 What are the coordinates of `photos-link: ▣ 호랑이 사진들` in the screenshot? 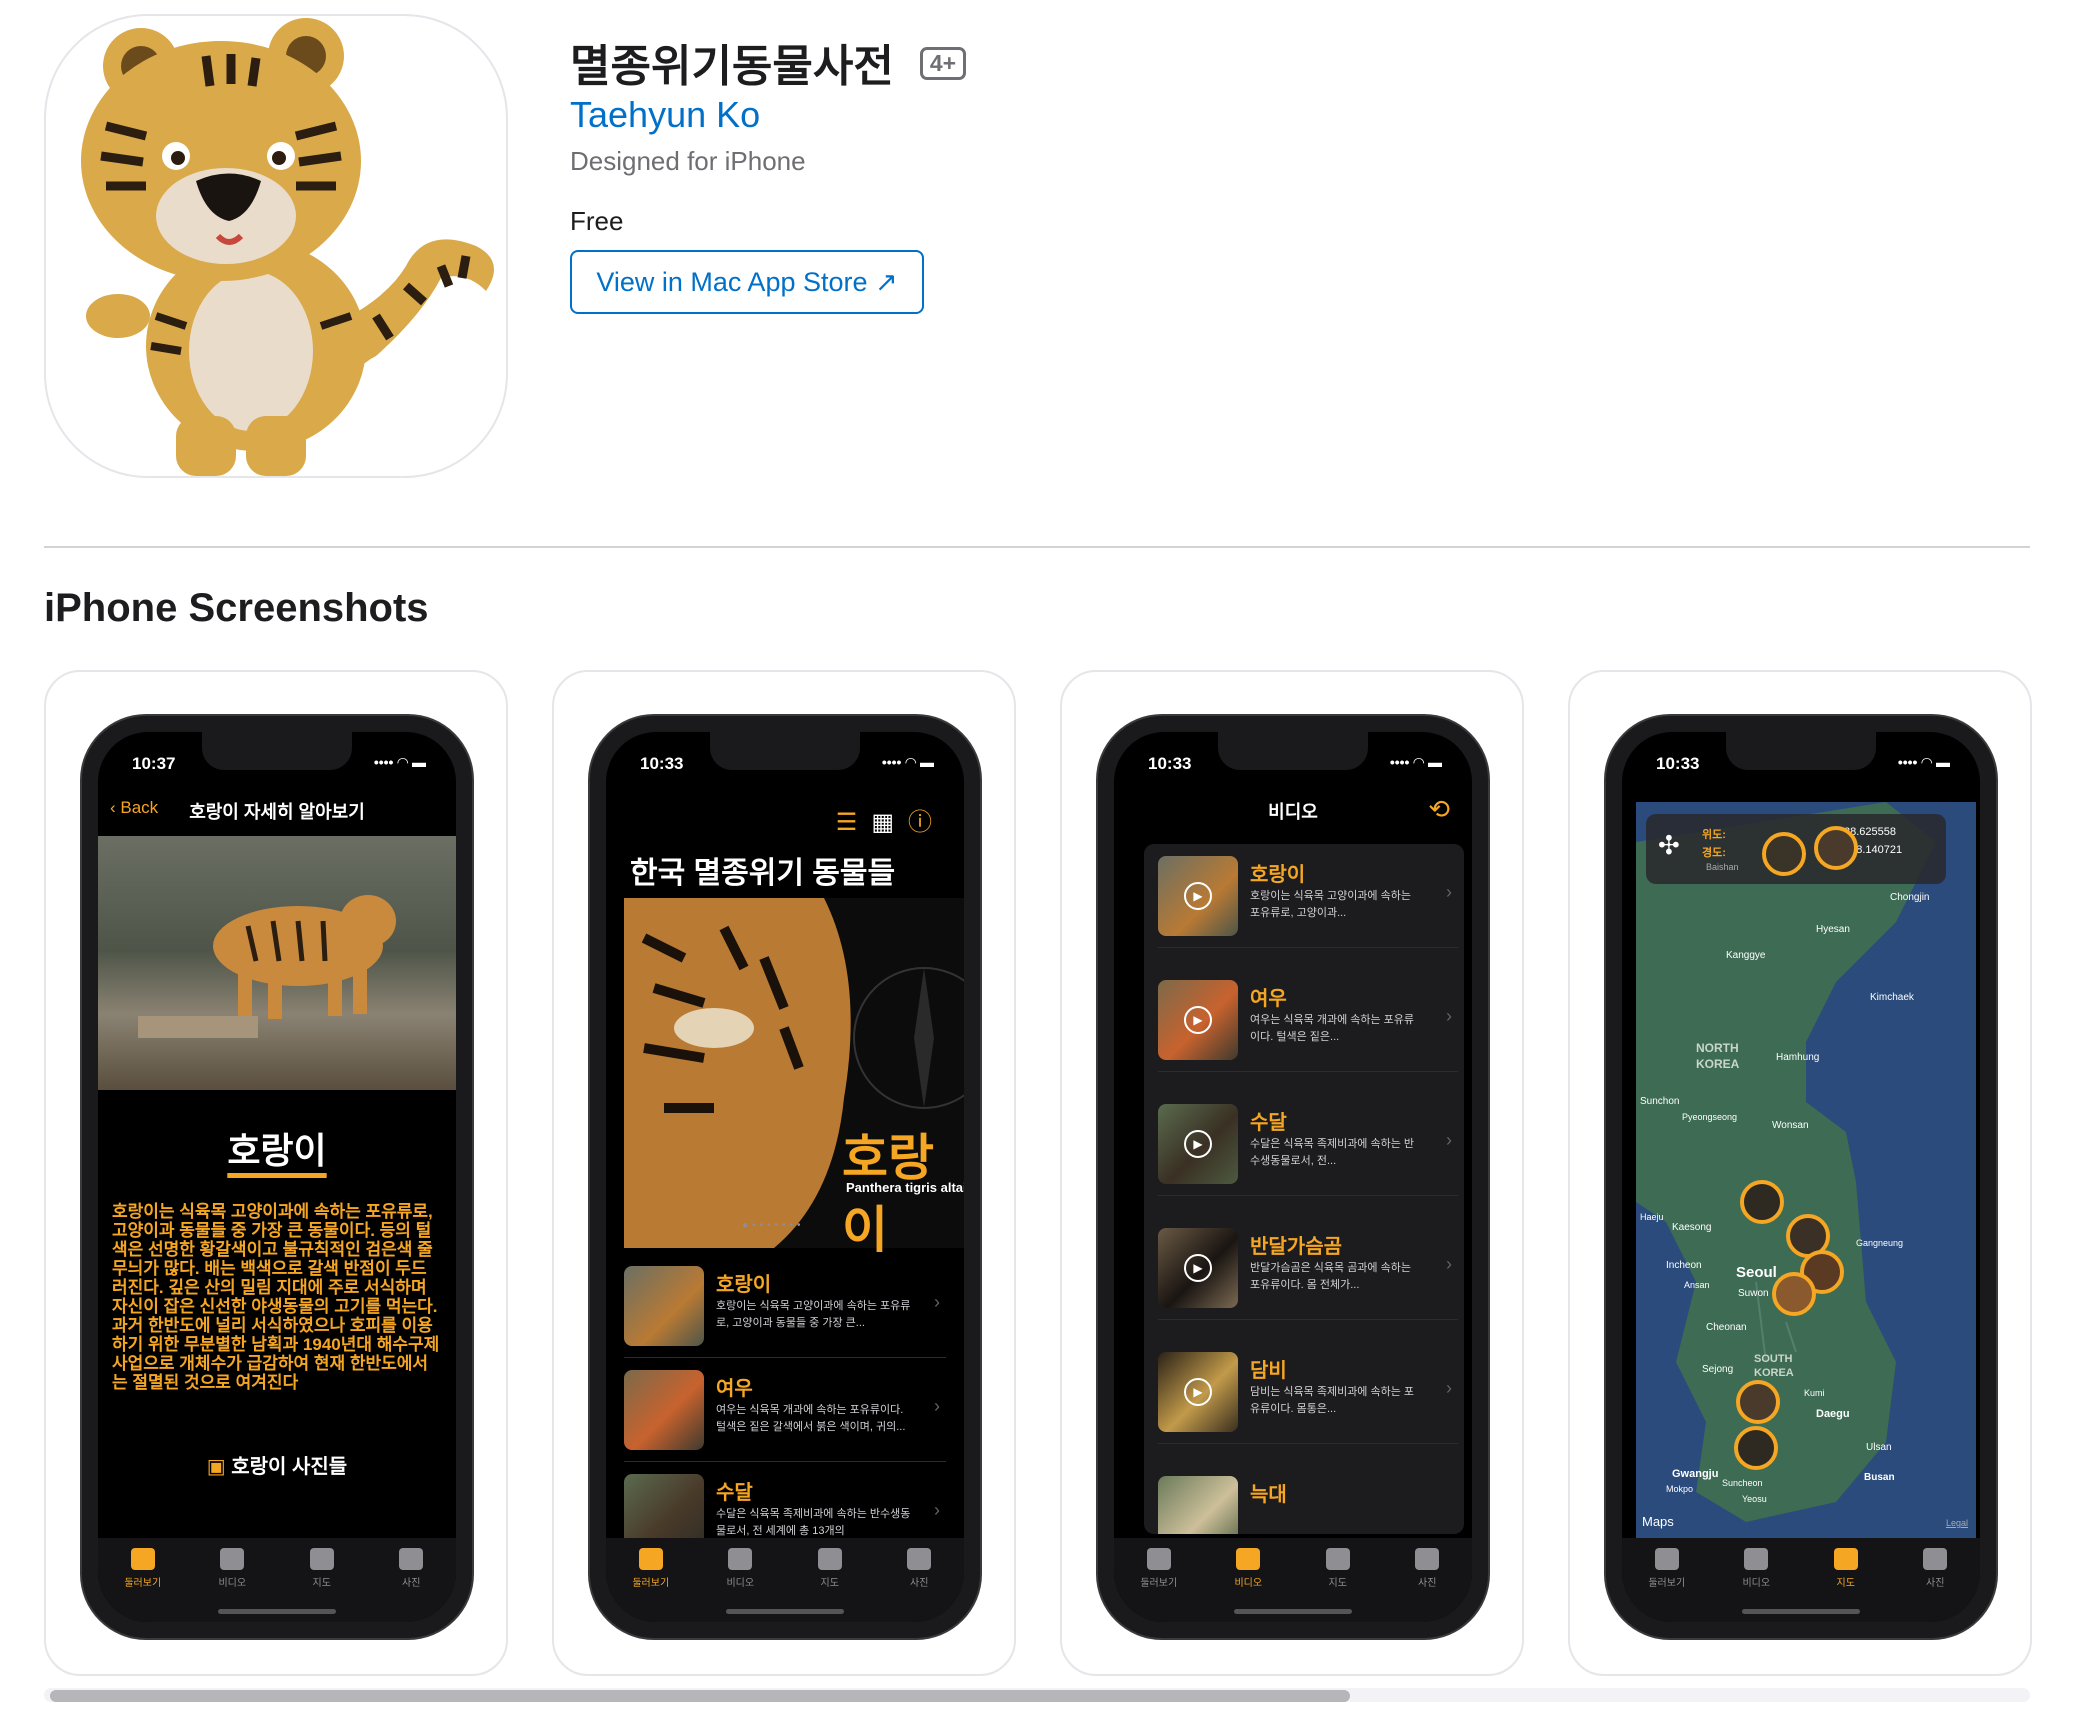 It's located at (277, 1464).